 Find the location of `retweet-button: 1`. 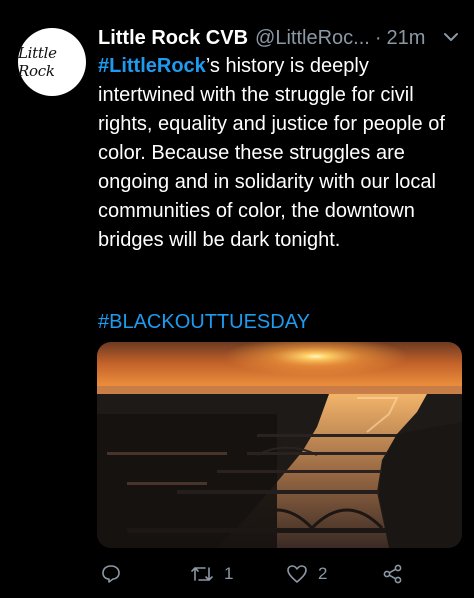

retweet-button: 1 is located at coordinates (211, 574).